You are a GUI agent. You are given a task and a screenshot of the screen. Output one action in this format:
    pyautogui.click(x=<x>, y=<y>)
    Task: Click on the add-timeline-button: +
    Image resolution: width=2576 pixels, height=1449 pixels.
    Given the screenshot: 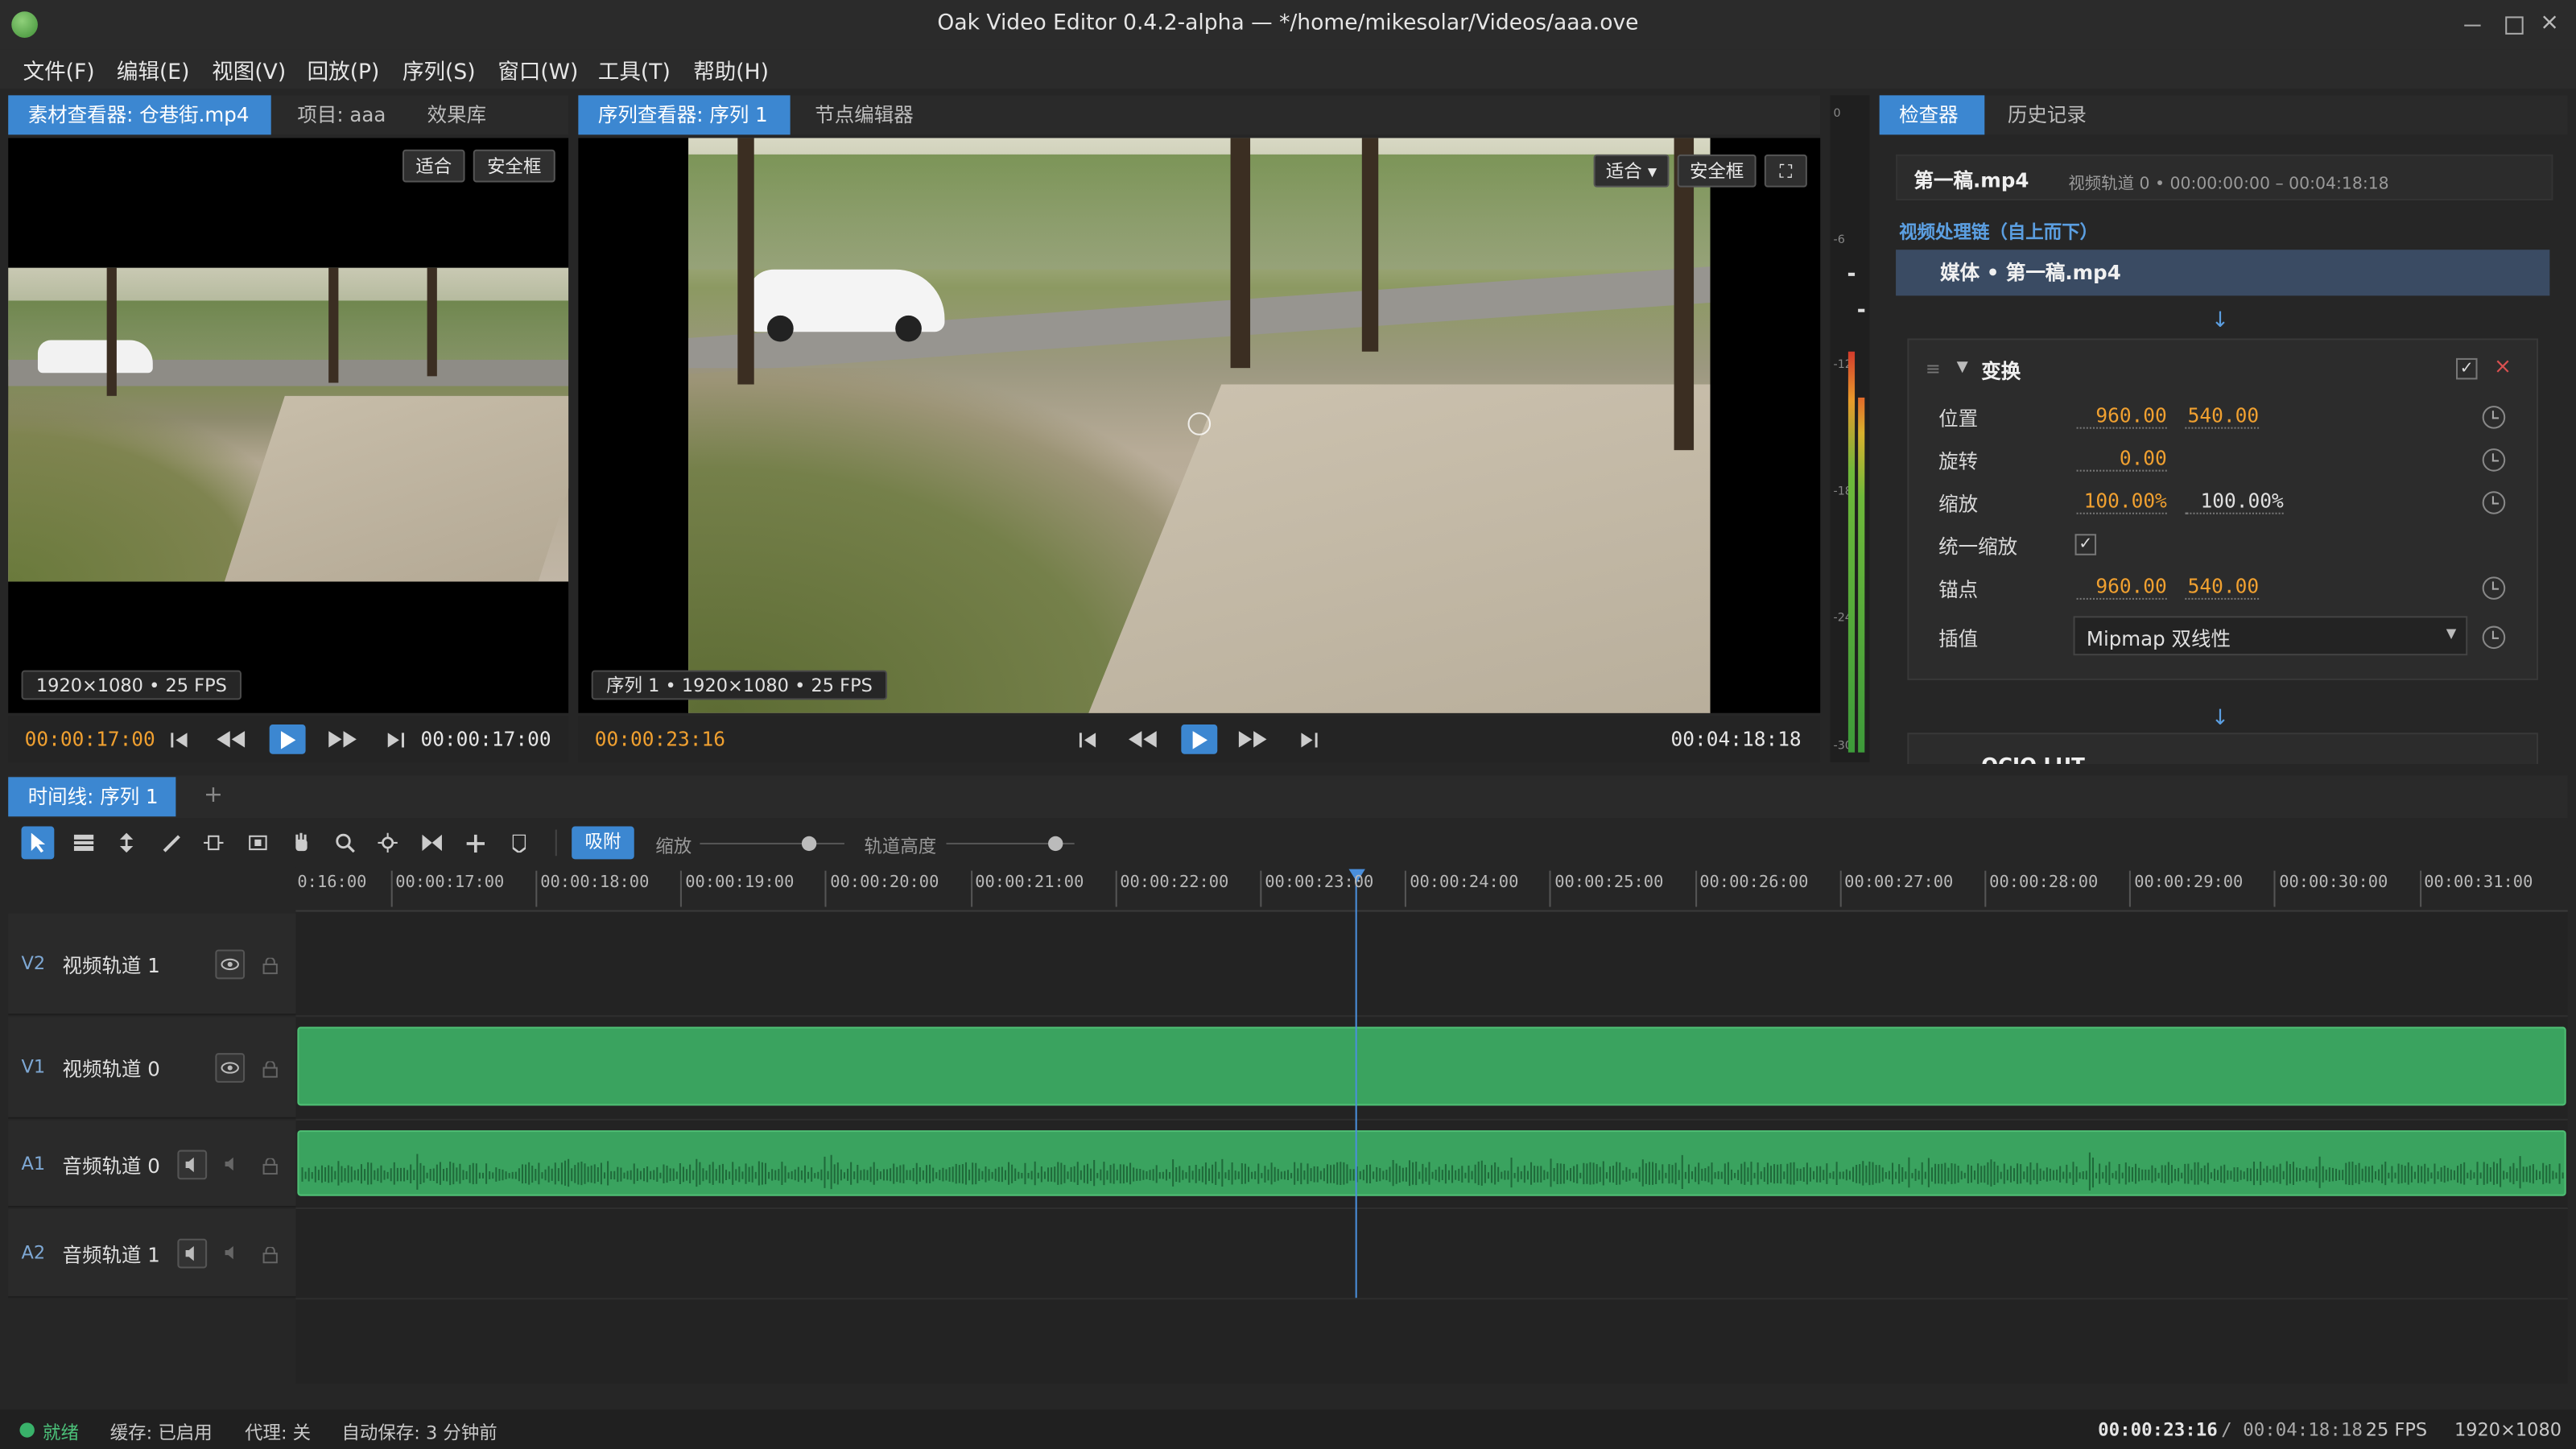 What is the action you would take?
    pyautogui.click(x=213, y=795)
    